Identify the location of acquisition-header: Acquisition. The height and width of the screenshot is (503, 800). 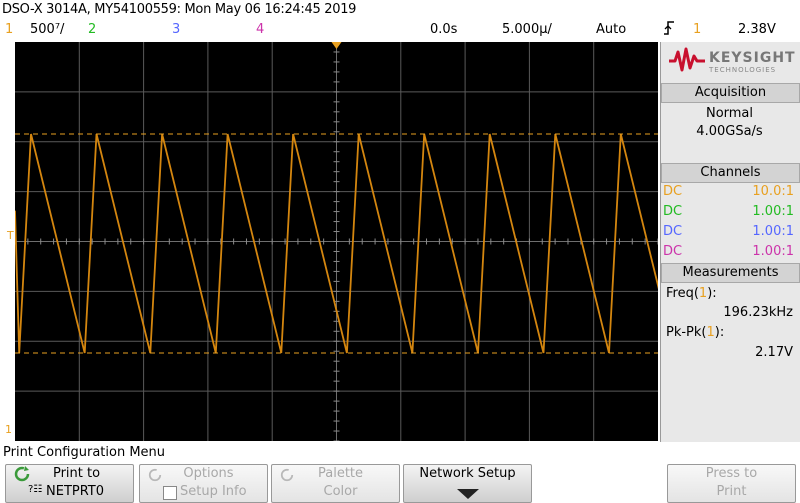
(730, 93).